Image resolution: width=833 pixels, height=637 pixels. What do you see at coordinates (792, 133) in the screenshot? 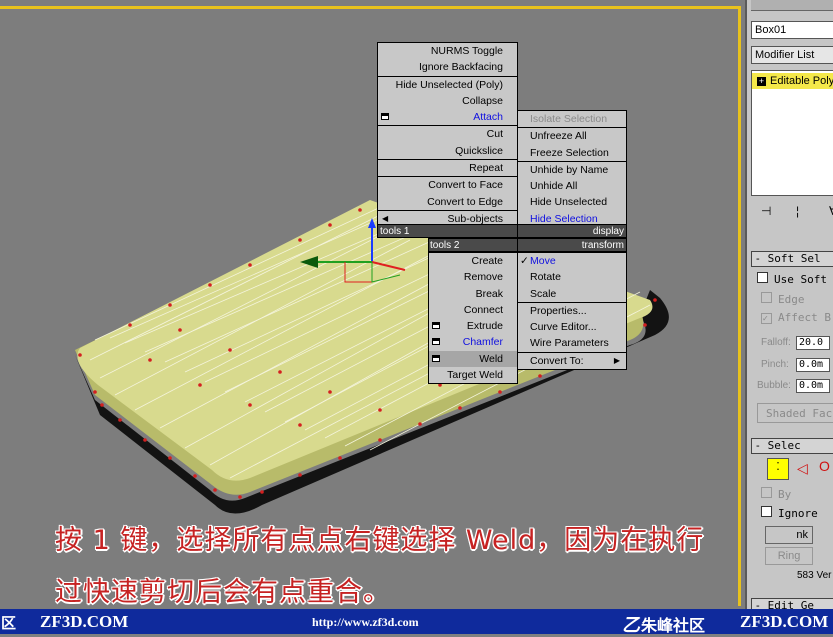
I see `modifier-stack: + Editable Poly` at bounding box center [792, 133].